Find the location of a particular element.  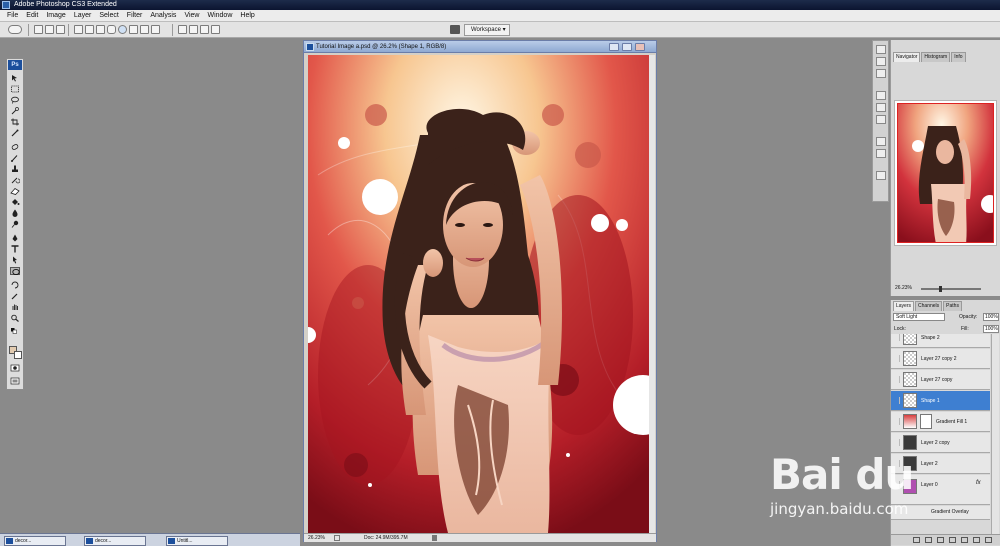

tab-info: Info is located at coordinates (958, 57).